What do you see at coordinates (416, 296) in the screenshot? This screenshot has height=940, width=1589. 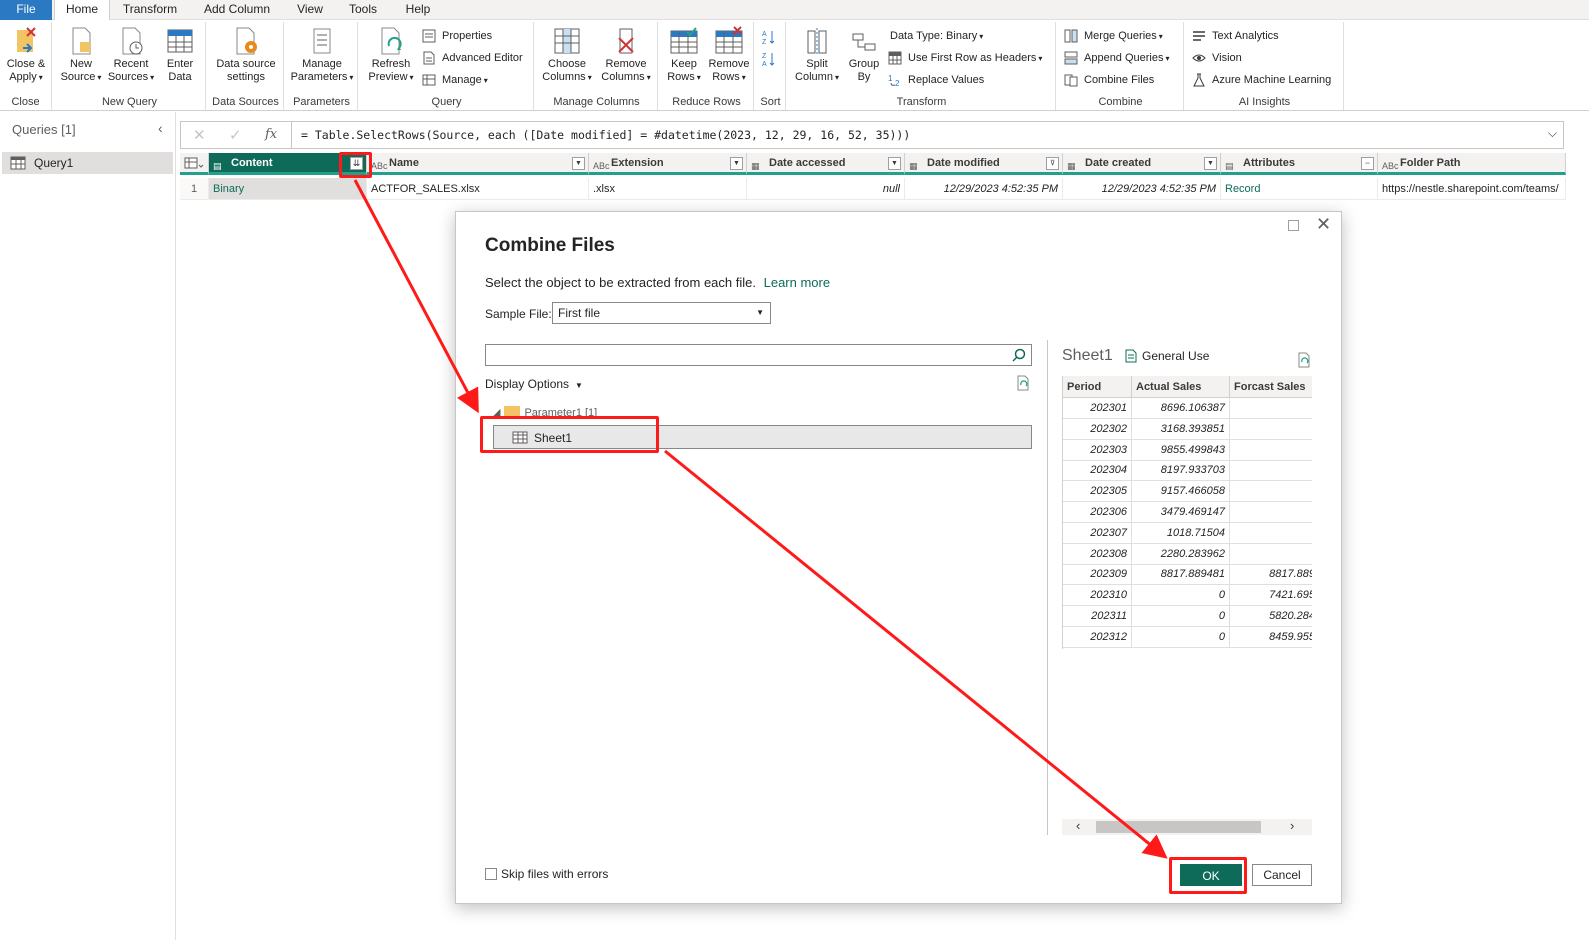 I see `annotation-arrow-to-sheet` at bounding box center [416, 296].